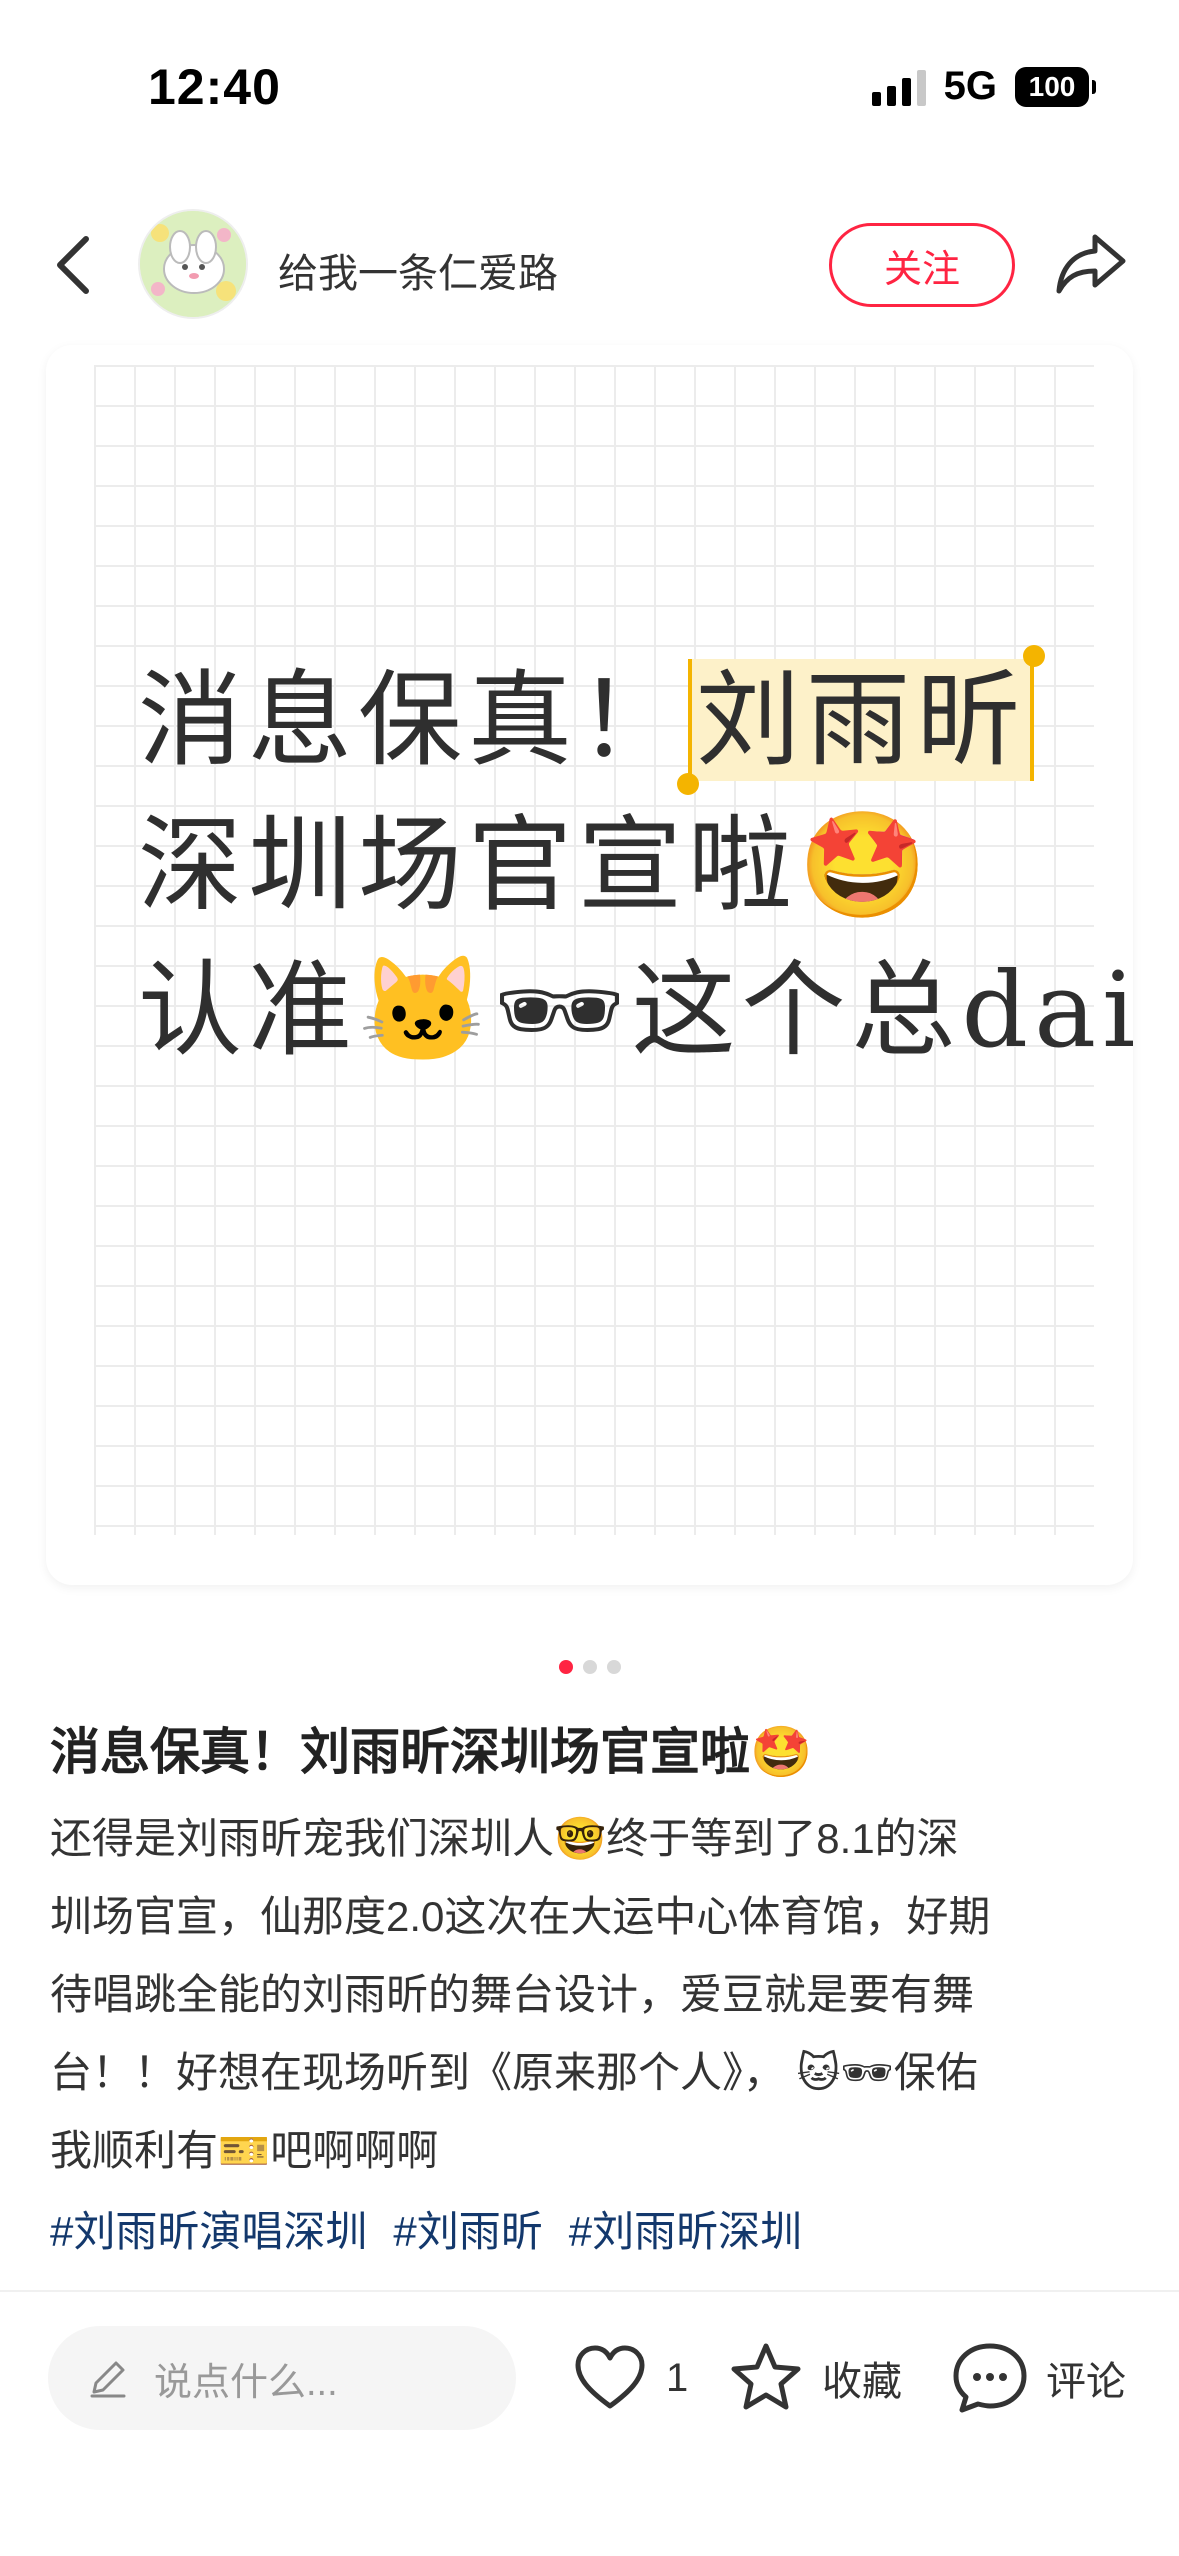 The height and width of the screenshot is (2556, 1179). What do you see at coordinates (1034, 656) in the screenshot?
I see `selection-handle-end` at bounding box center [1034, 656].